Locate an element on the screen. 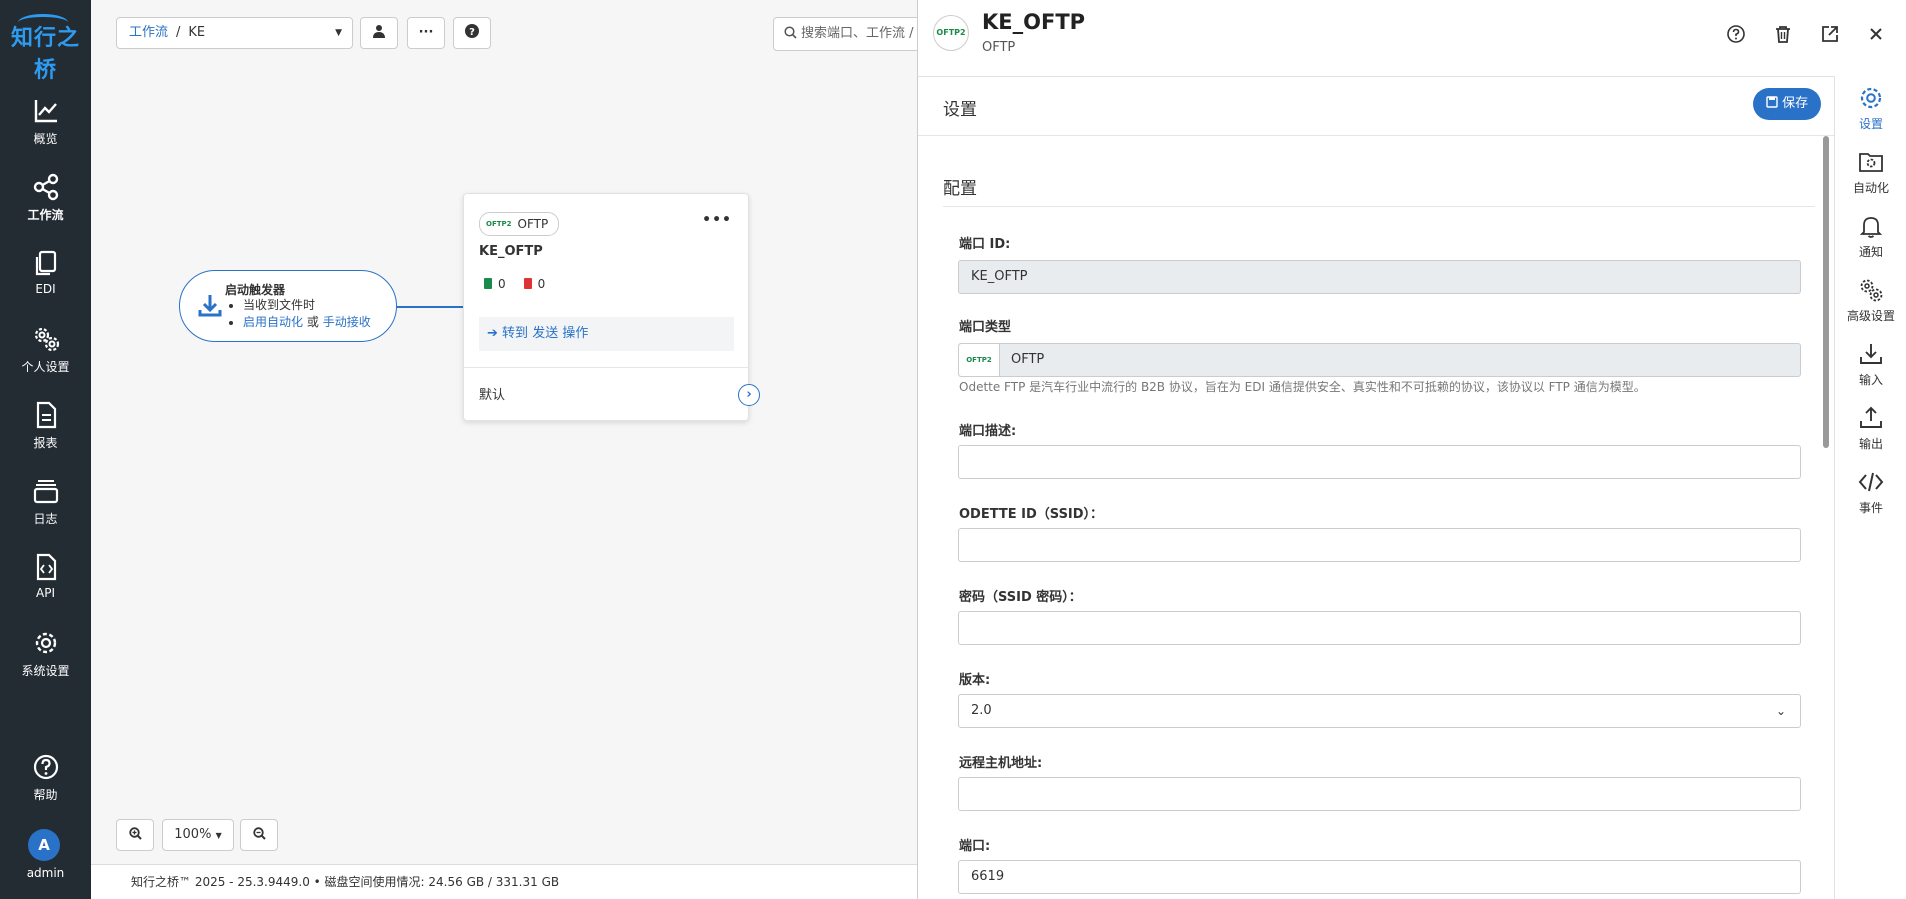 This screenshot has width=1906, height=899. goto-send-link: 发送 is located at coordinates (545, 333).